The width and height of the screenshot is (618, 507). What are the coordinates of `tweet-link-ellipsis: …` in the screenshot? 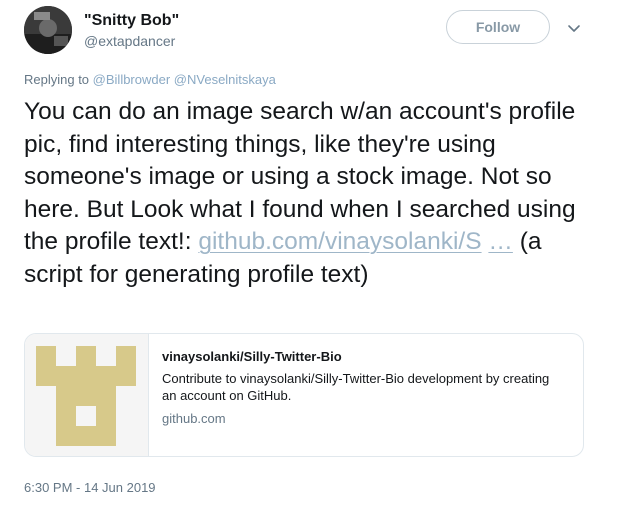 It's located at (500, 241).